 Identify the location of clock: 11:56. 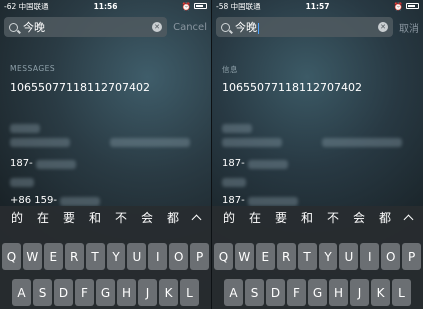
(105, 6).